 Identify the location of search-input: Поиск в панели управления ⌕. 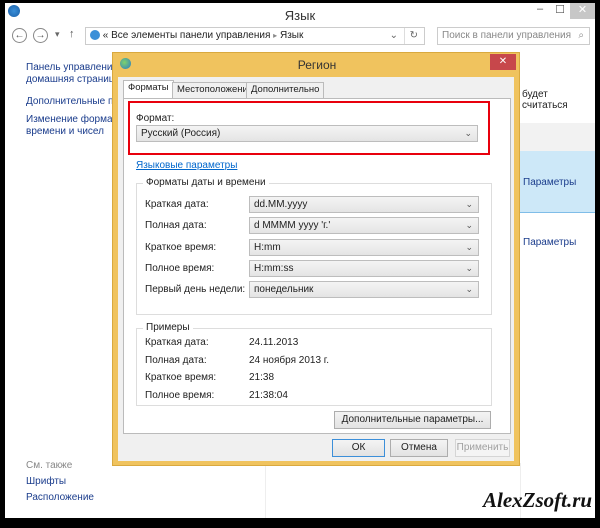
(513, 36).